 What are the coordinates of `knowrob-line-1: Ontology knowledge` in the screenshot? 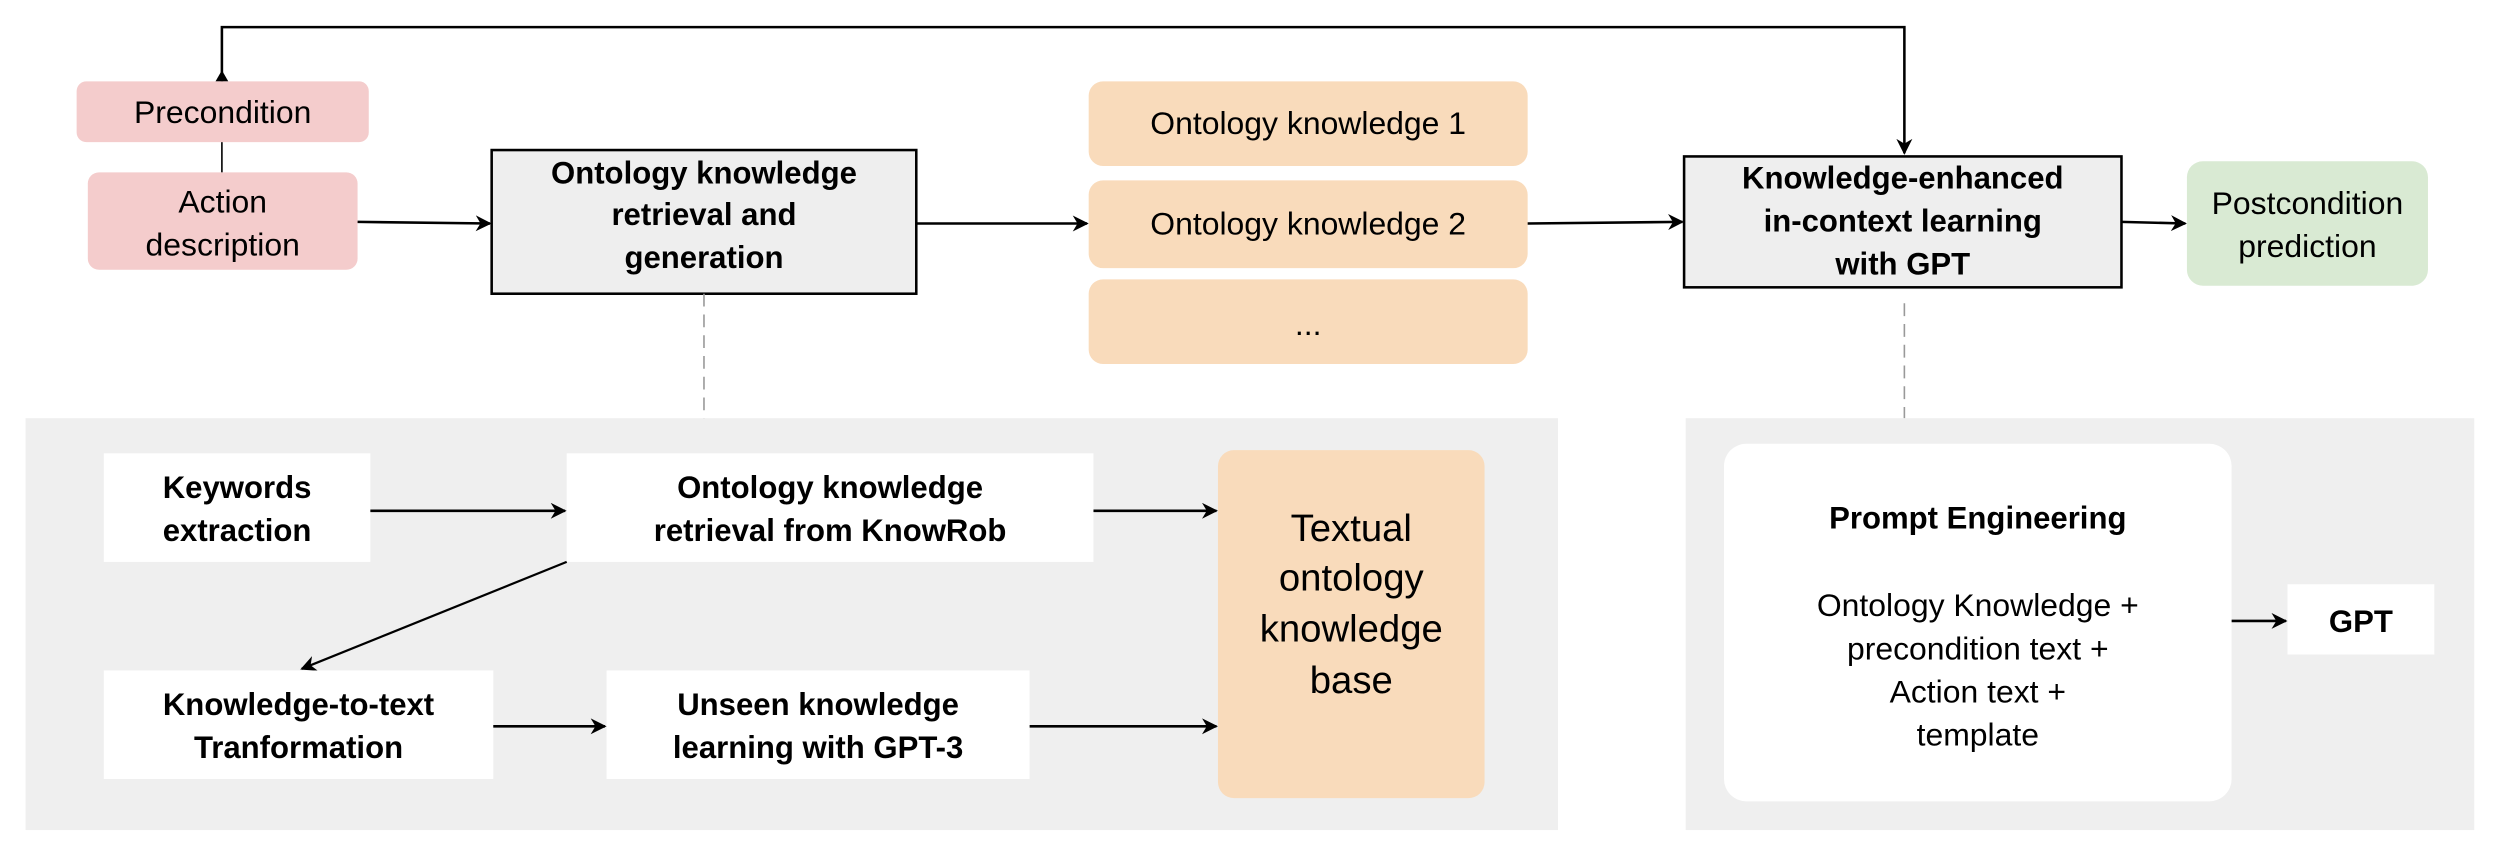 It's located at (830, 487).